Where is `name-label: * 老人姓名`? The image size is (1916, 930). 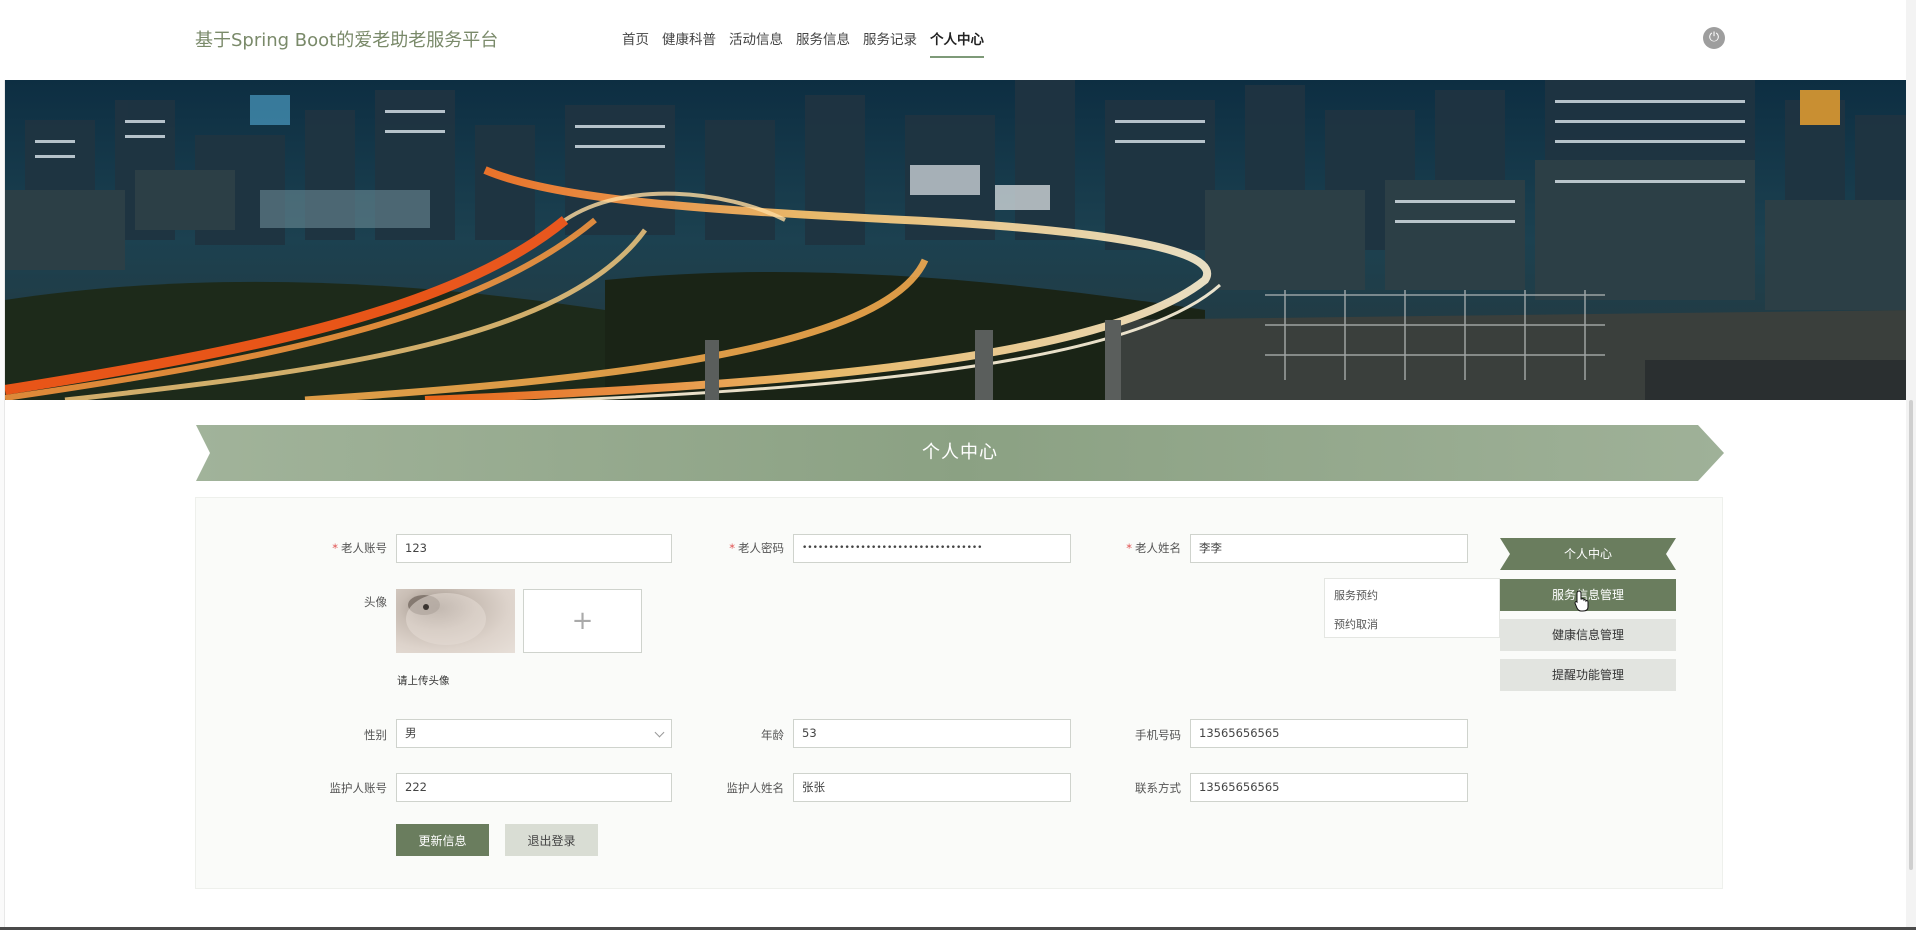
name-label: * 老人姓名 is located at coordinates (1153, 548).